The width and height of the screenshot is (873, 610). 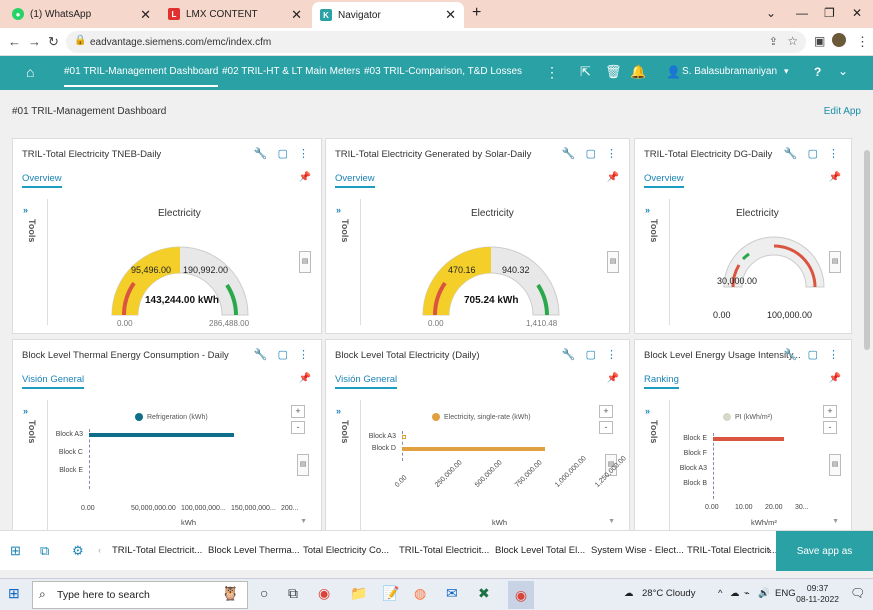 I want to click on file-explorer-icon: 📁, so click(x=358, y=593).